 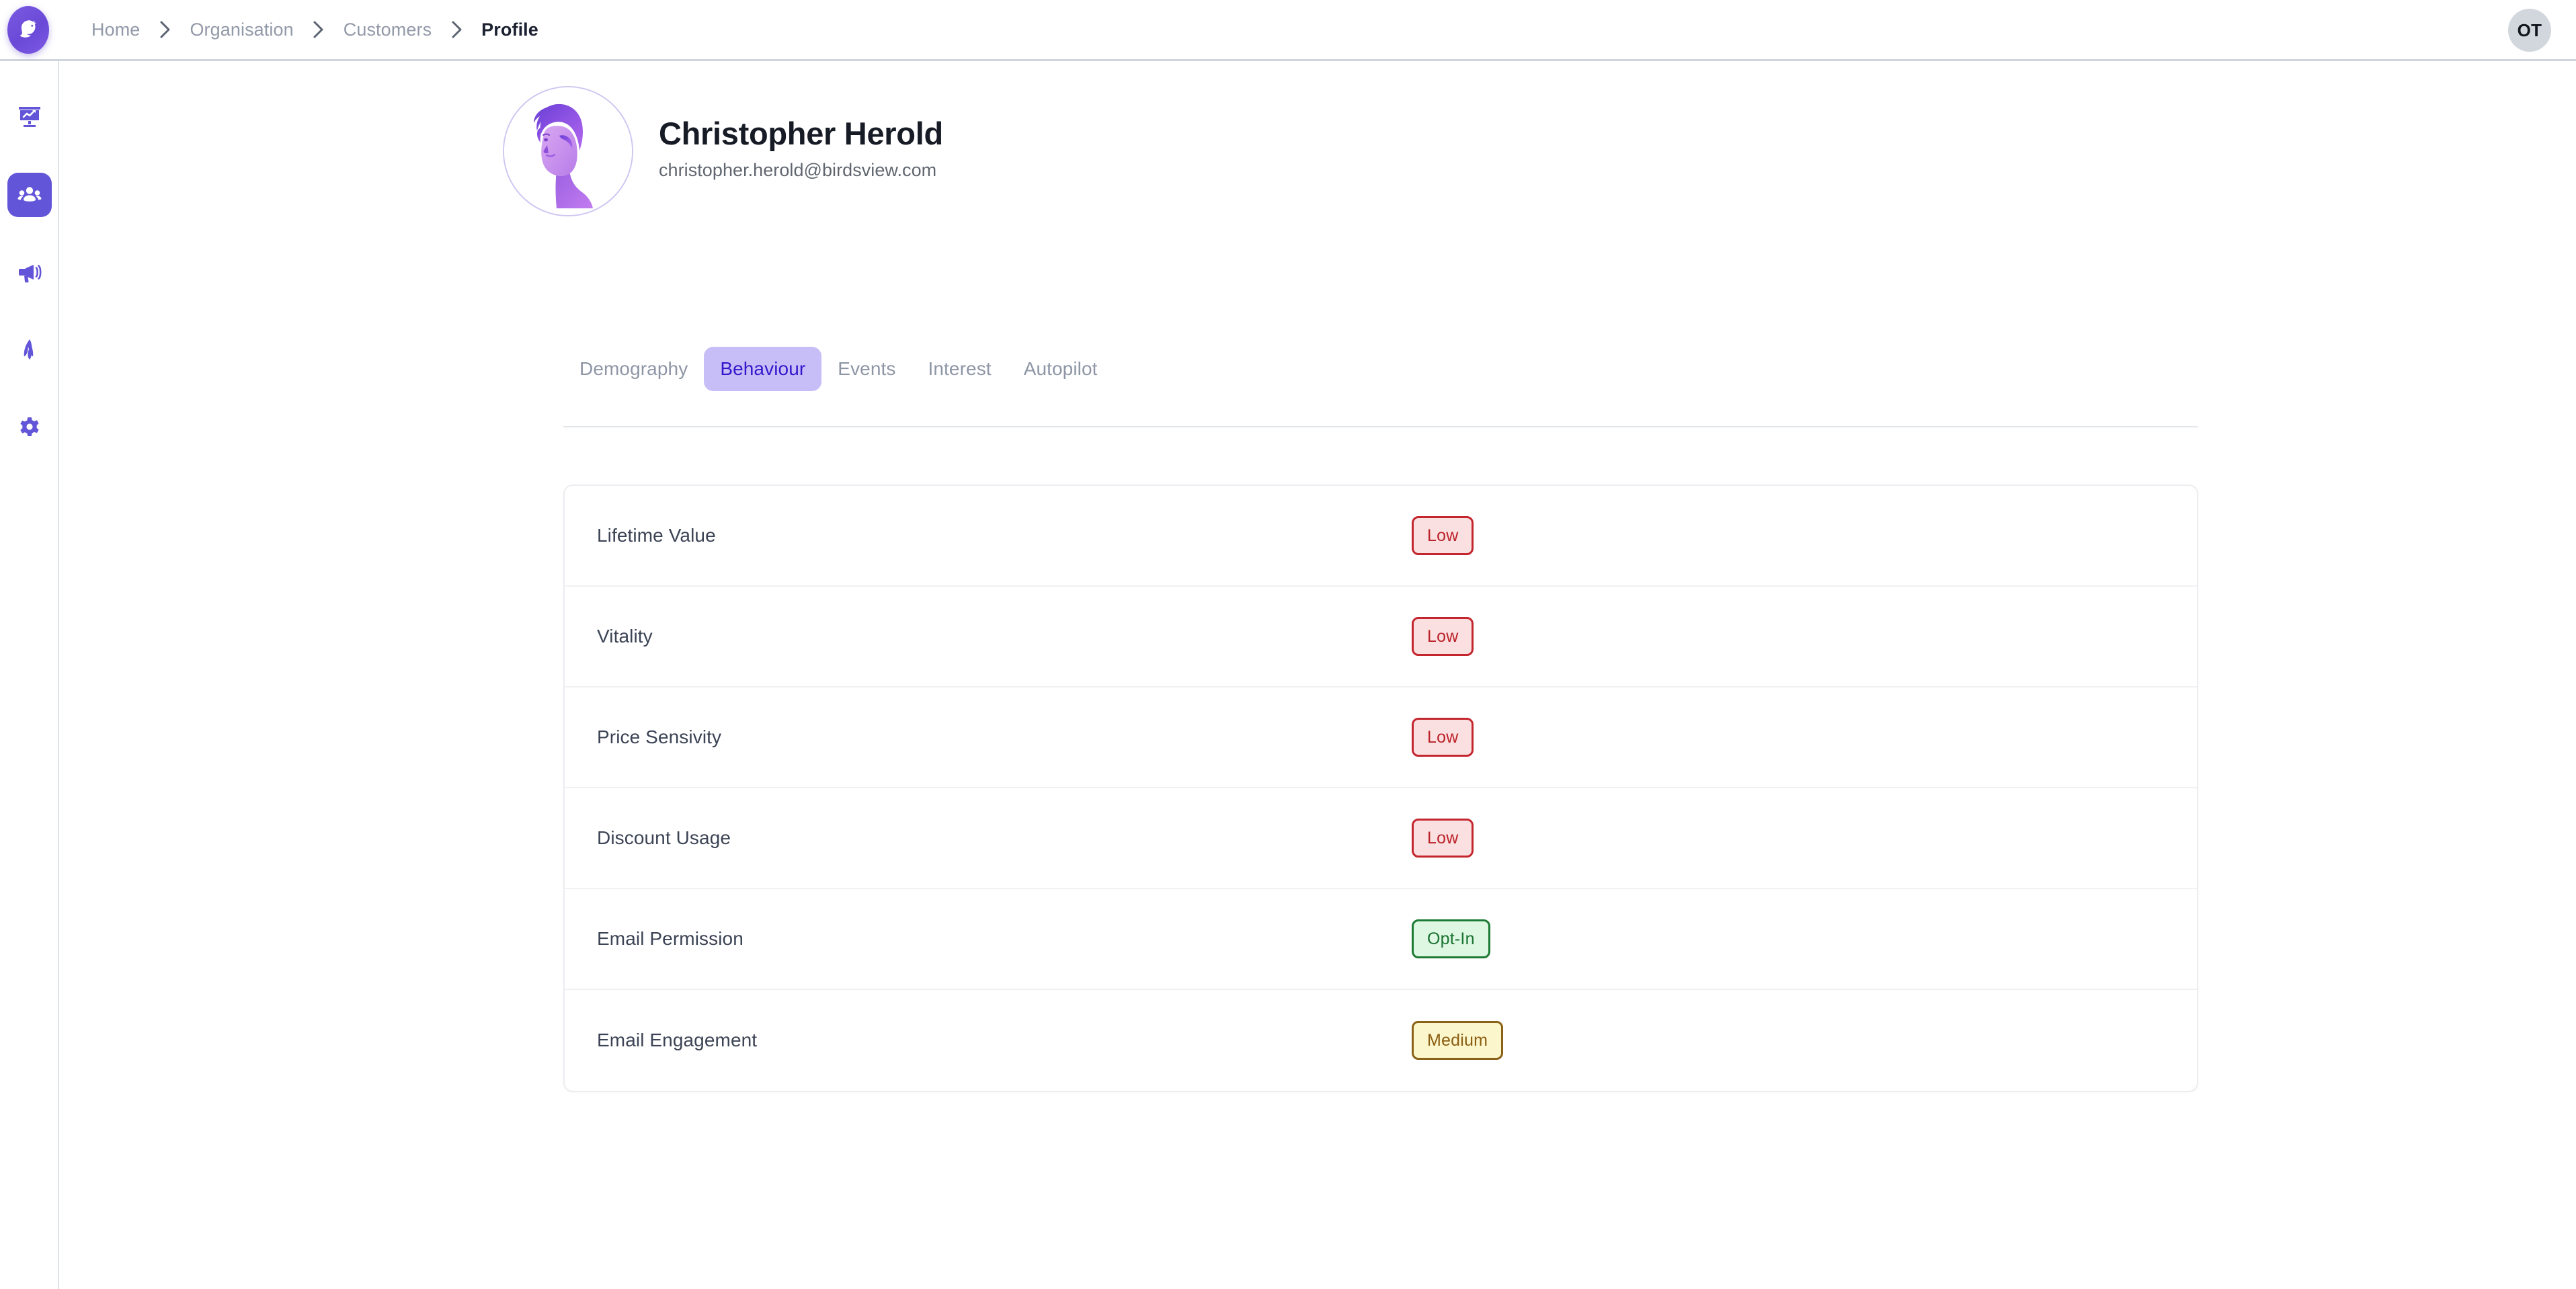 What do you see at coordinates (1380, 427) in the screenshot?
I see `tabs-divider` at bounding box center [1380, 427].